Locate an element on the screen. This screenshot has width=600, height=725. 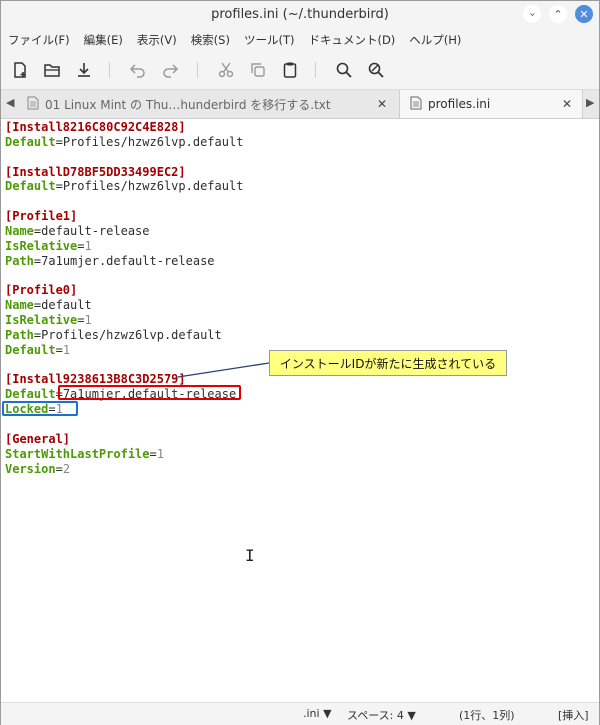
maximize-icon: ⌃ is located at coordinates (558, 14).